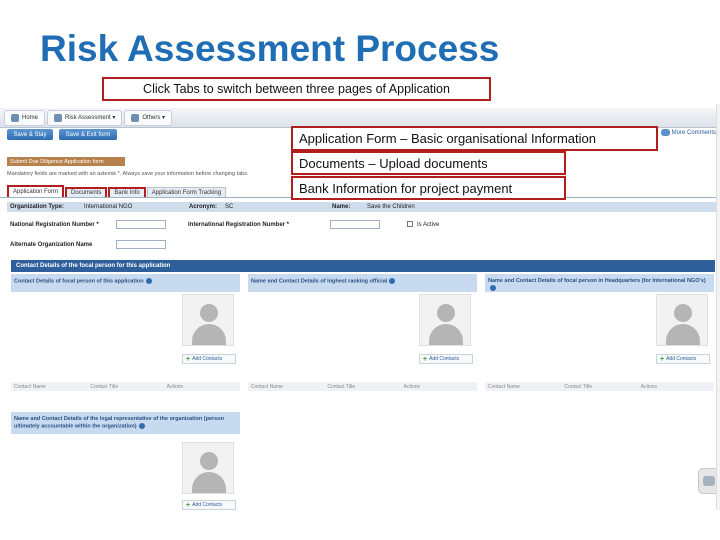  What do you see at coordinates (428, 225) in the screenshot?
I see `is-active-label: Is Active` at bounding box center [428, 225].